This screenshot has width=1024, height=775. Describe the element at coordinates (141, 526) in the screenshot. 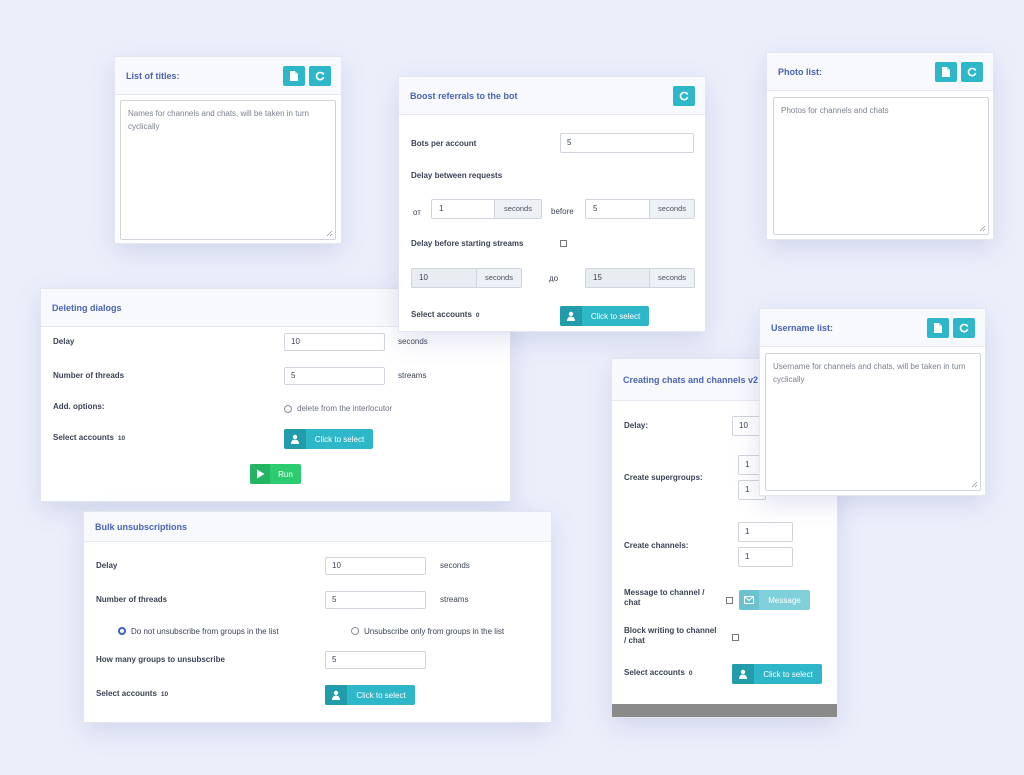

I see `card-title: Bulk unsubscriptions` at that location.